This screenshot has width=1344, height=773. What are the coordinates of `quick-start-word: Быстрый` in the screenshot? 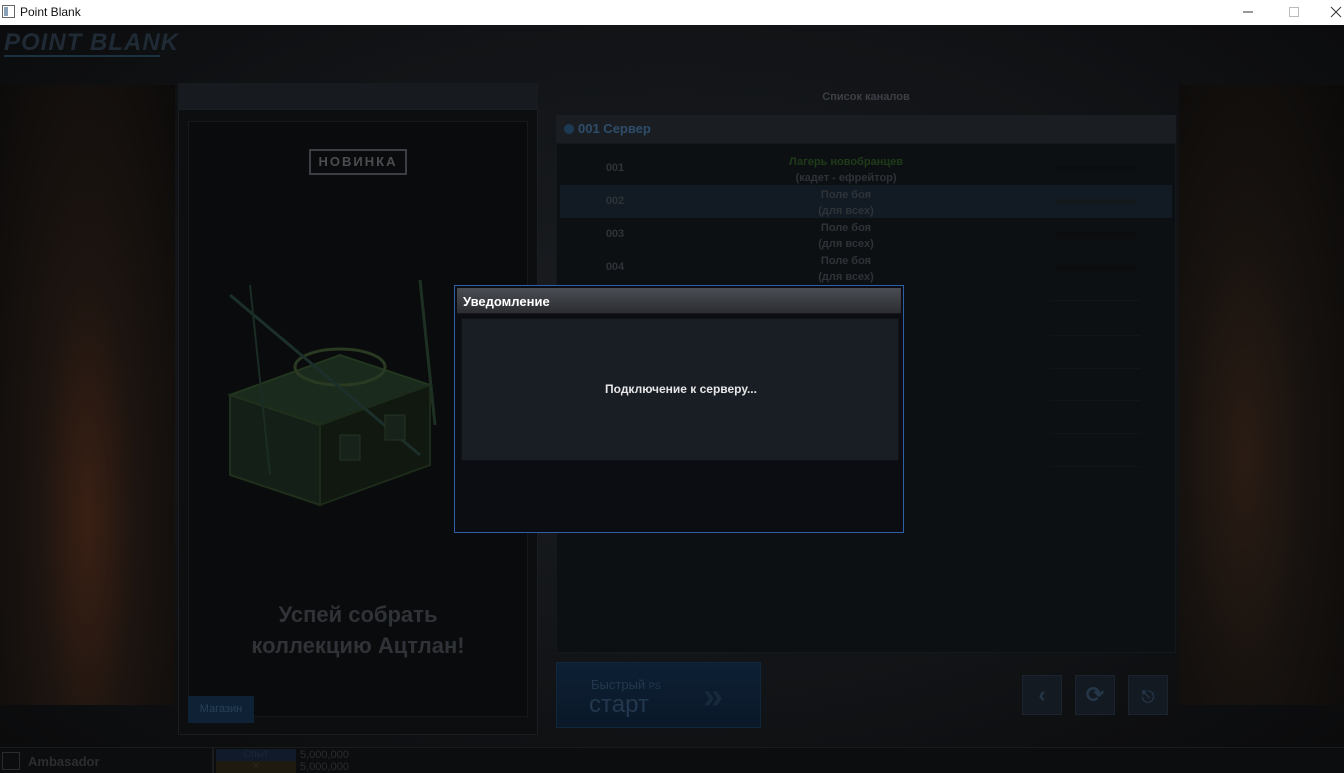 It's located at (618, 684).